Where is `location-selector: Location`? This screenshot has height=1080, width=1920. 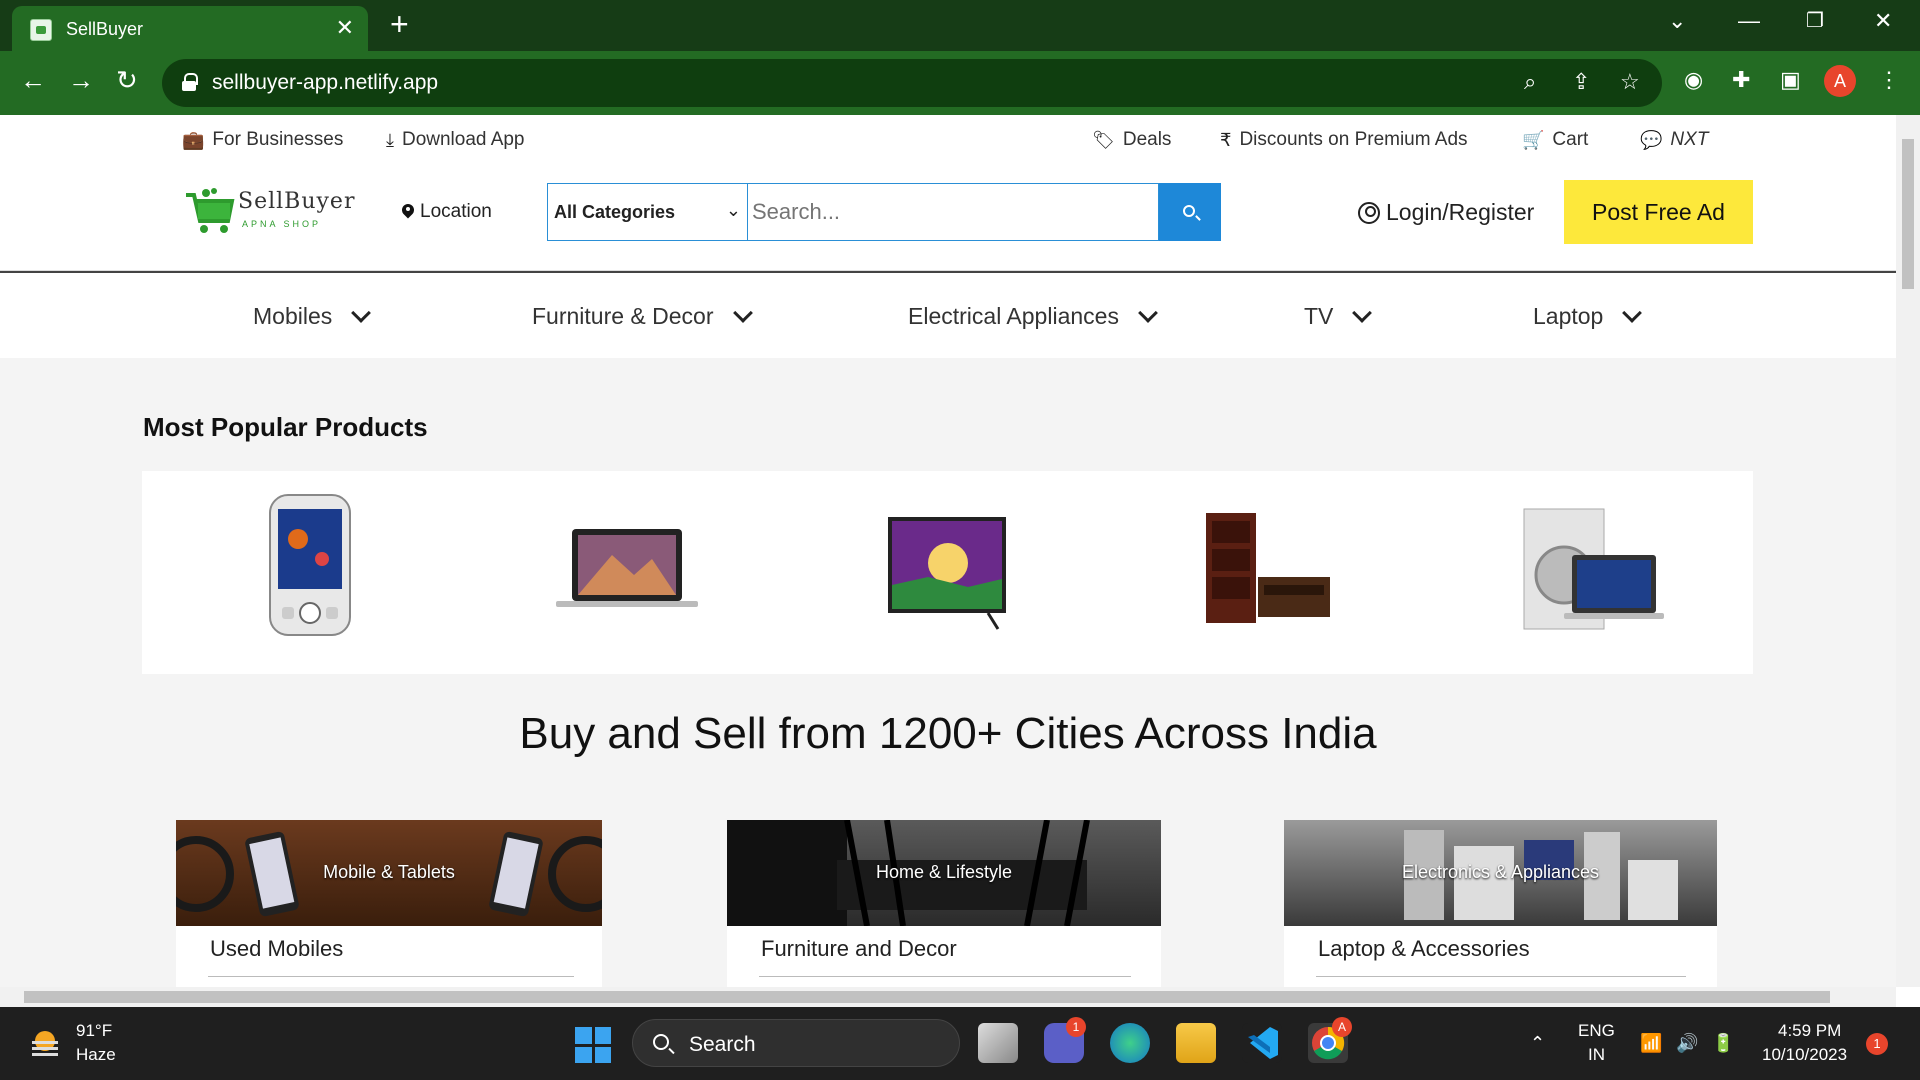 location-selector: Location is located at coordinates (447, 212).